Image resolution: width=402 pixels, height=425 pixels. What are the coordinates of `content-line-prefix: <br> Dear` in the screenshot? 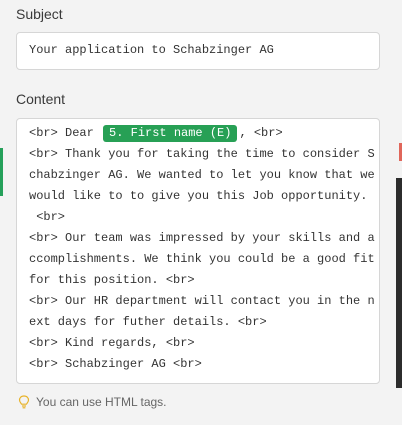 It's located at (65, 133).